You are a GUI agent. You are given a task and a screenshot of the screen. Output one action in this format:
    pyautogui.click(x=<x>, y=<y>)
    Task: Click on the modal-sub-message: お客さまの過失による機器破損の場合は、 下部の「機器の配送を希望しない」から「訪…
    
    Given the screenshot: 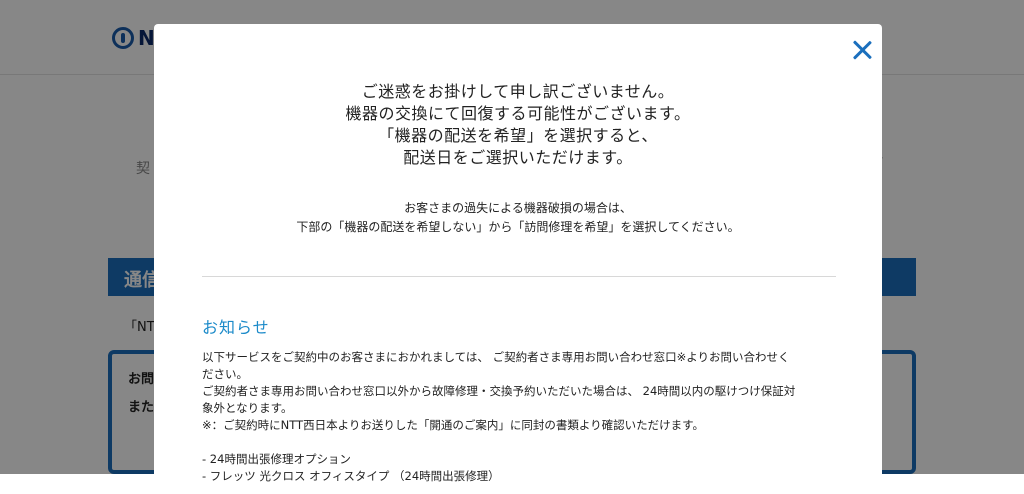 What is the action you would take?
    pyautogui.click(x=518, y=218)
    